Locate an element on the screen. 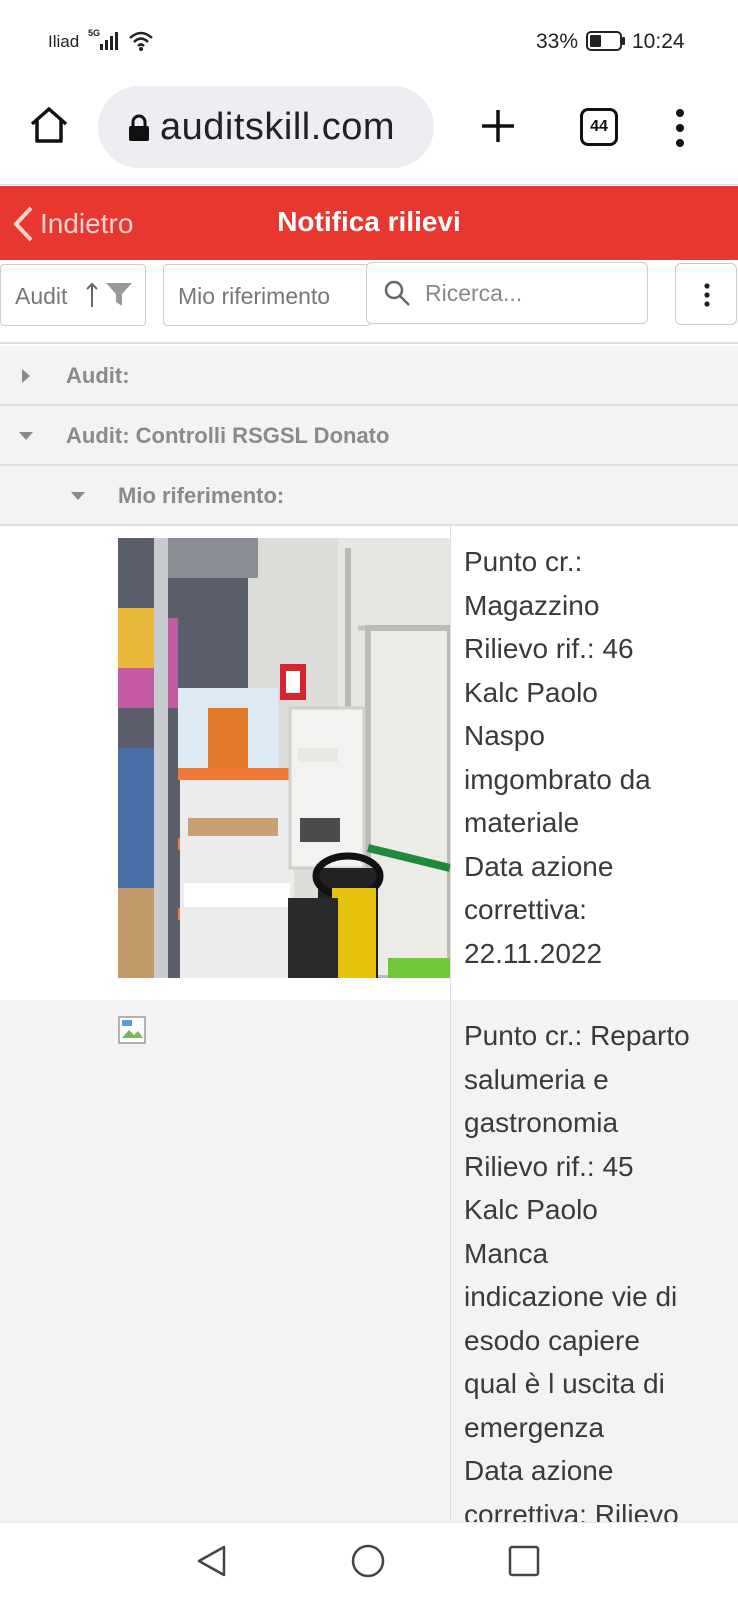 The width and height of the screenshot is (738, 1600). status-bar: Iliad 5G 33% 10:24 is located at coordinates (369, 40).